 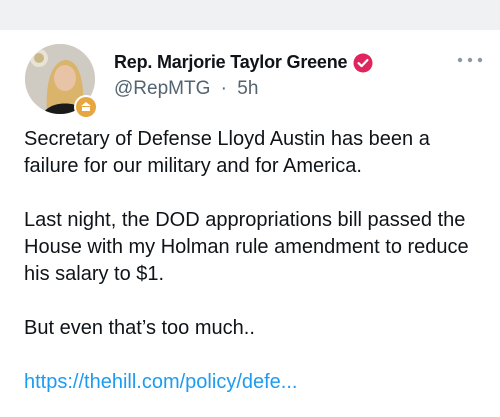 I want to click on author-handle-row: @RepMTG · 5h, so click(x=186, y=89).